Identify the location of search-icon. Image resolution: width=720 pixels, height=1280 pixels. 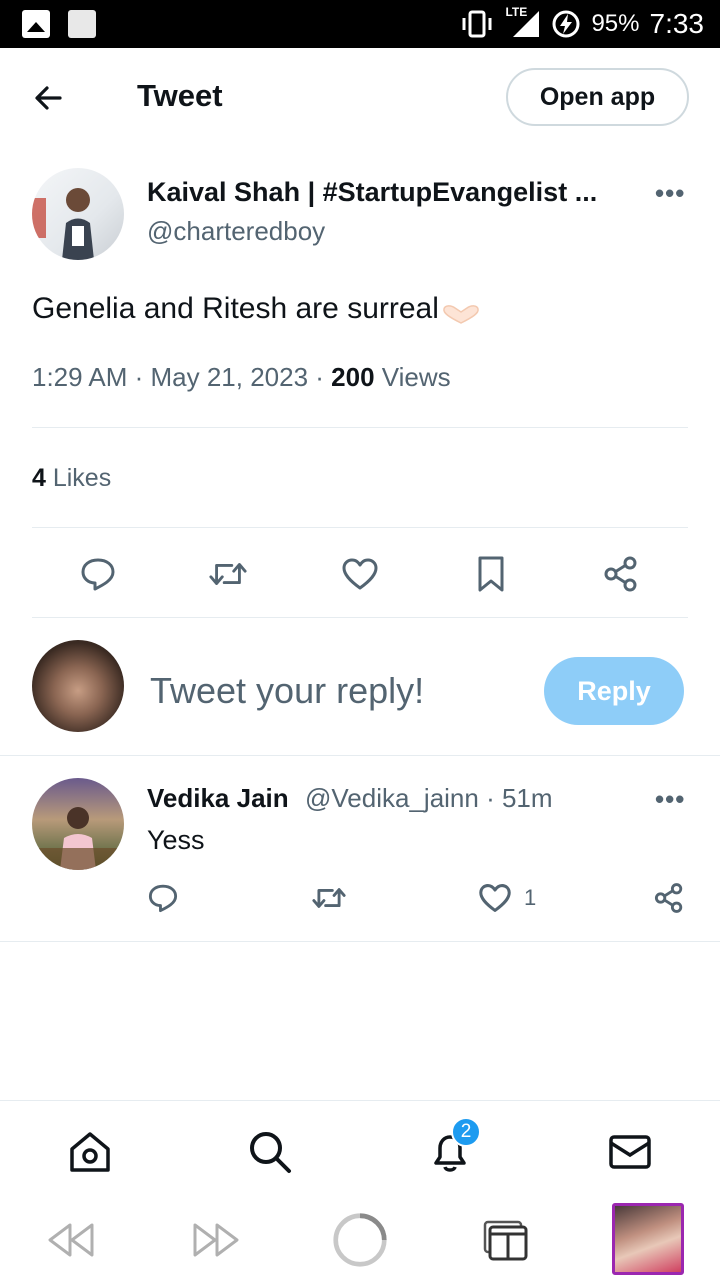
(270, 1152).